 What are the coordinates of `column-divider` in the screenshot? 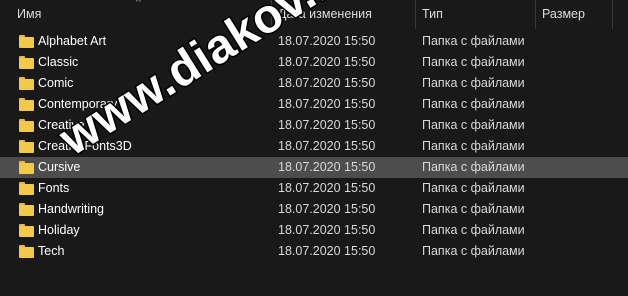 It's located at (612, 14).